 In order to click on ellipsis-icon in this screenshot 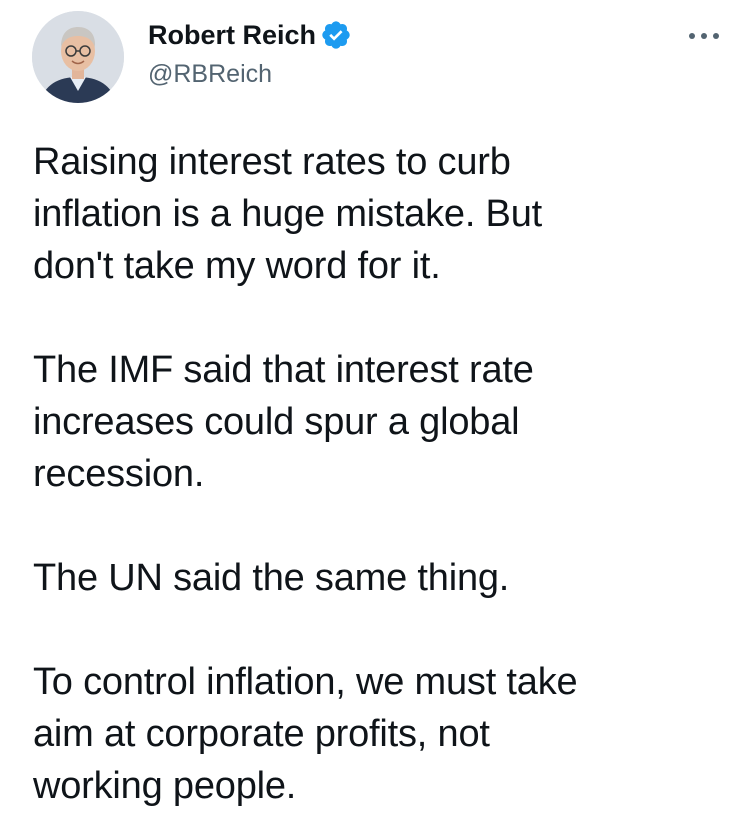, I will do `click(704, 36)`.